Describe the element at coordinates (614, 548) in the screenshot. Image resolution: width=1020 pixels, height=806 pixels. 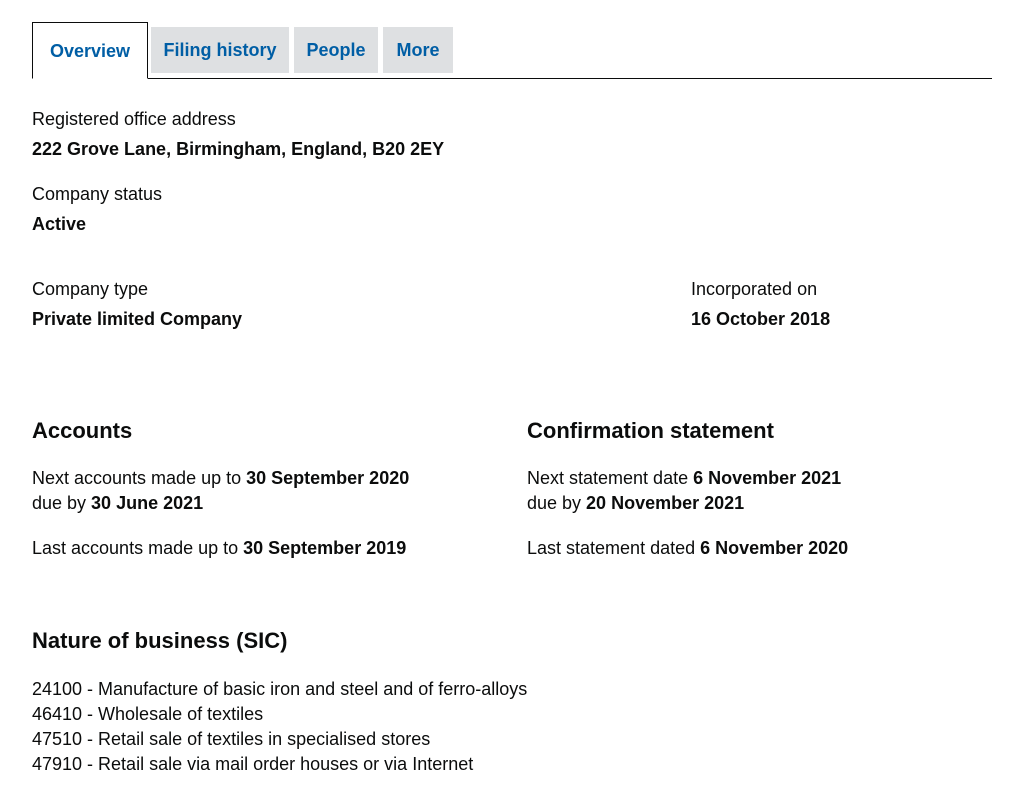
I see `confirmation-last-prefix: Last statement dated` at that location.